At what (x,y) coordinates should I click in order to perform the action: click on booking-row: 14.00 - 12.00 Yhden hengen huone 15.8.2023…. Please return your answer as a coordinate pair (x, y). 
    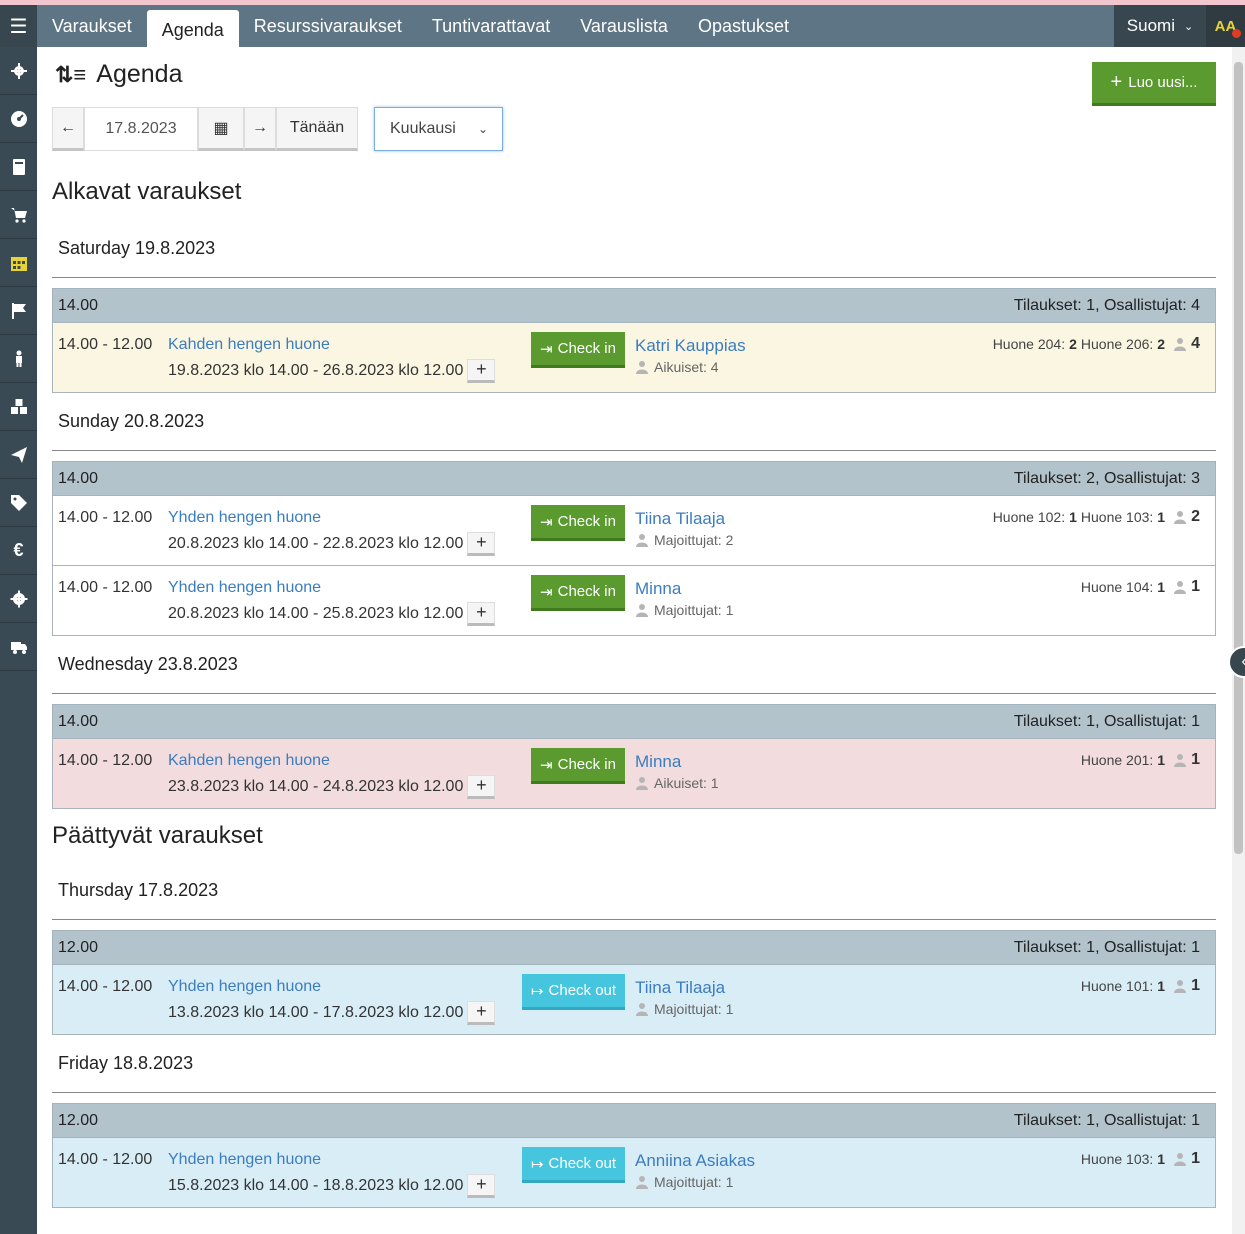
    Looking at the image, I should click on (634, 1173).